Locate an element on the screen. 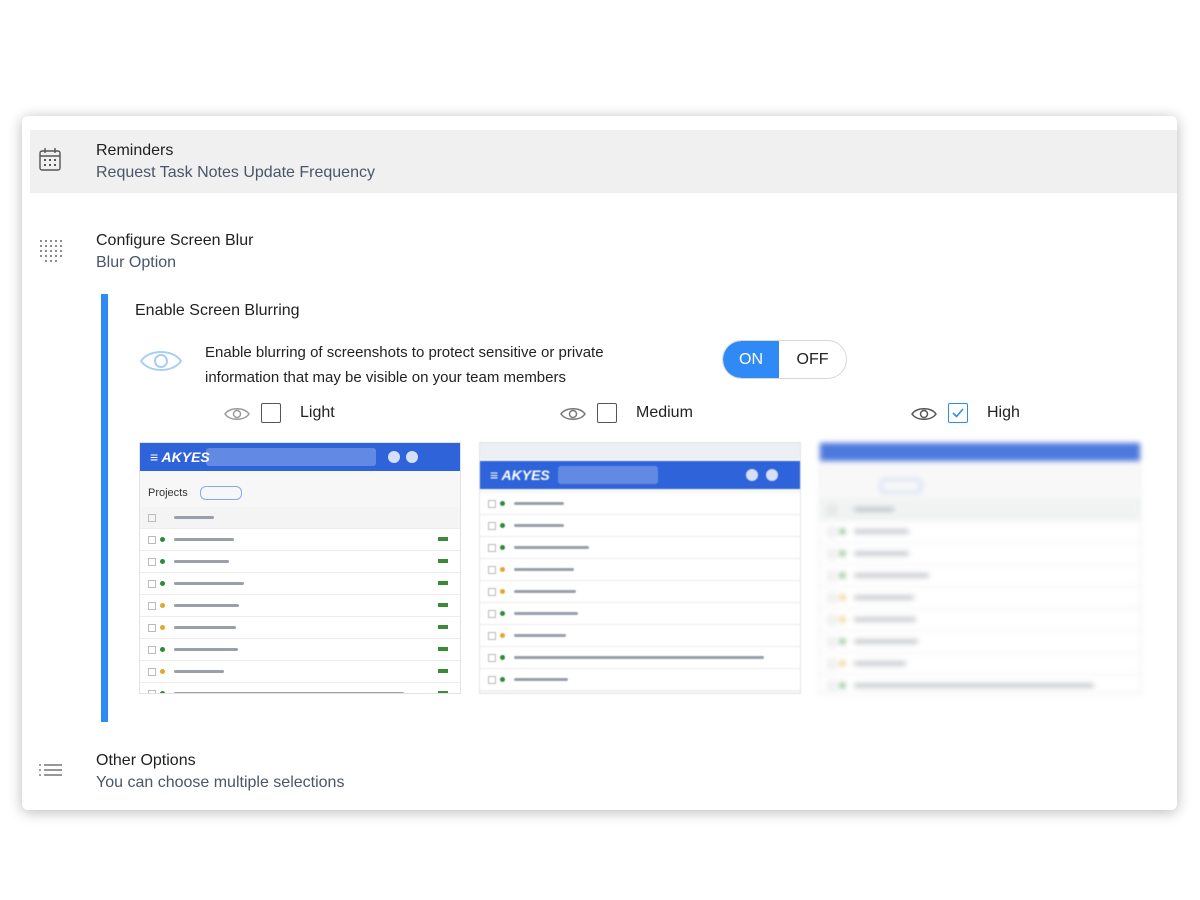  list-icon is located at coordinates (50, 770).